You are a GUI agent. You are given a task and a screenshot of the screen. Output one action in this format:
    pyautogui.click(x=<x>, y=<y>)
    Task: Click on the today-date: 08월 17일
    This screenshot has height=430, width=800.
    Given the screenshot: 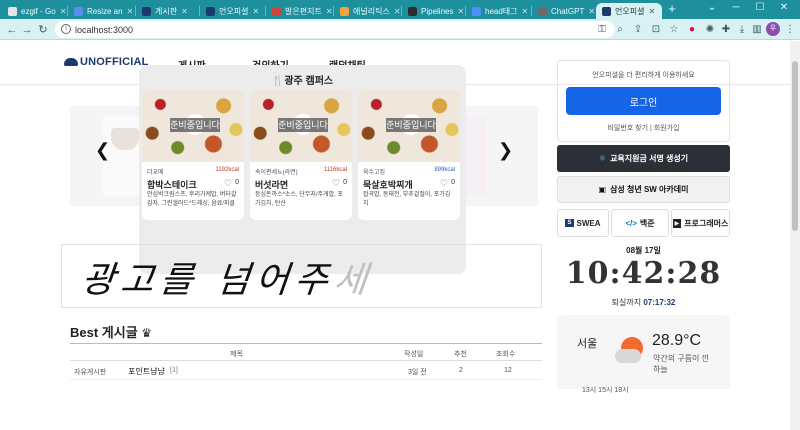 What is the action you would take?
    pyautogui.click(x=643, y=250)
    